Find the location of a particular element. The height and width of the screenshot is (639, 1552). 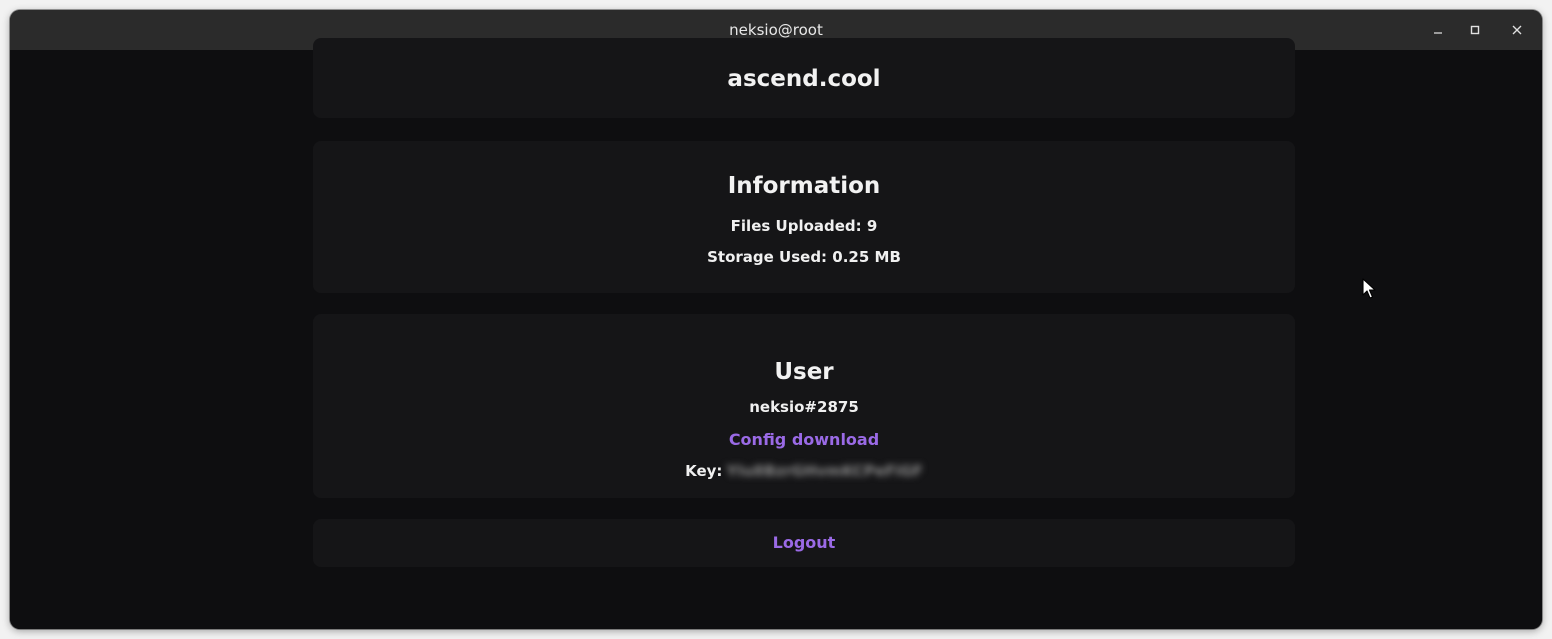

files-uploaded-stat: Files Uploaded: 9 is located at coordinates (804, 226).